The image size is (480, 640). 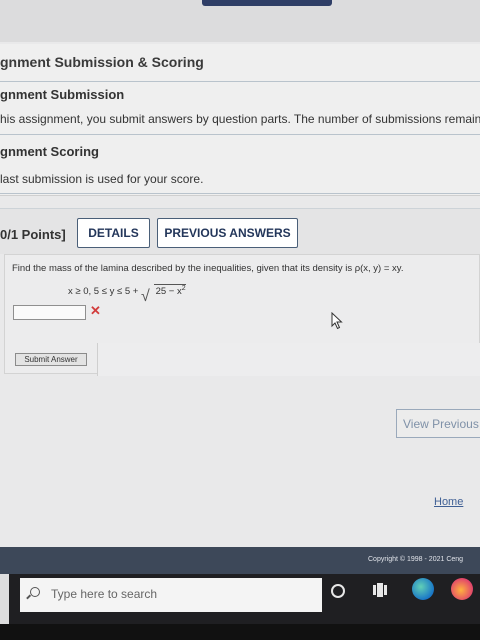 What do you see at coordinates (62, 94) in the screenshot?
I see `submission-heading: gnment Submission` at bounding box center [62, 94].